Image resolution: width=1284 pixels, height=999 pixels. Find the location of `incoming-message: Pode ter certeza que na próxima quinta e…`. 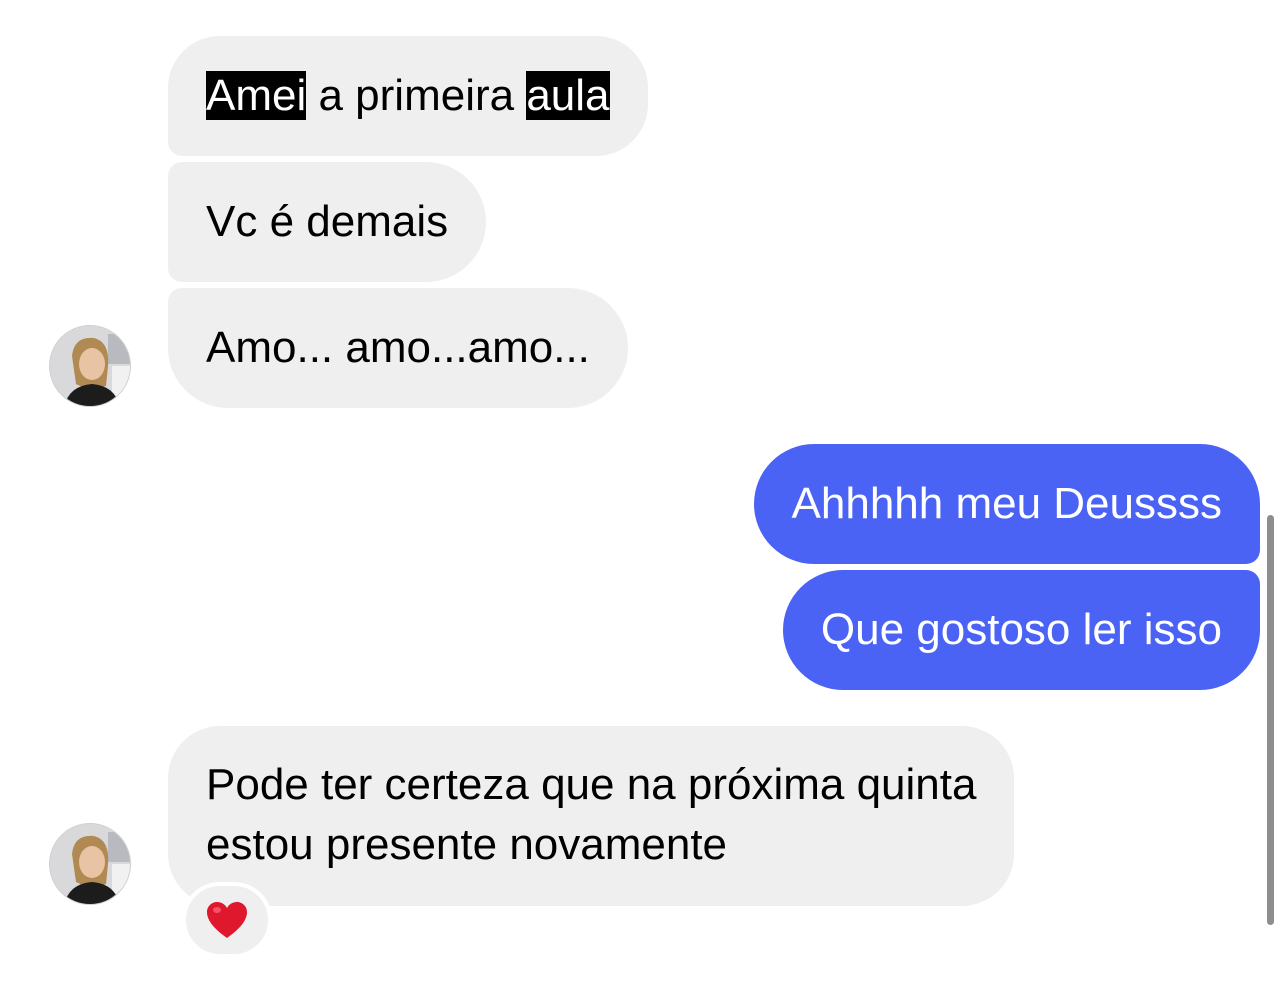

incoming-message: Pode ter certeza que na próxima quinta e… is located at coordinates (591, 816).